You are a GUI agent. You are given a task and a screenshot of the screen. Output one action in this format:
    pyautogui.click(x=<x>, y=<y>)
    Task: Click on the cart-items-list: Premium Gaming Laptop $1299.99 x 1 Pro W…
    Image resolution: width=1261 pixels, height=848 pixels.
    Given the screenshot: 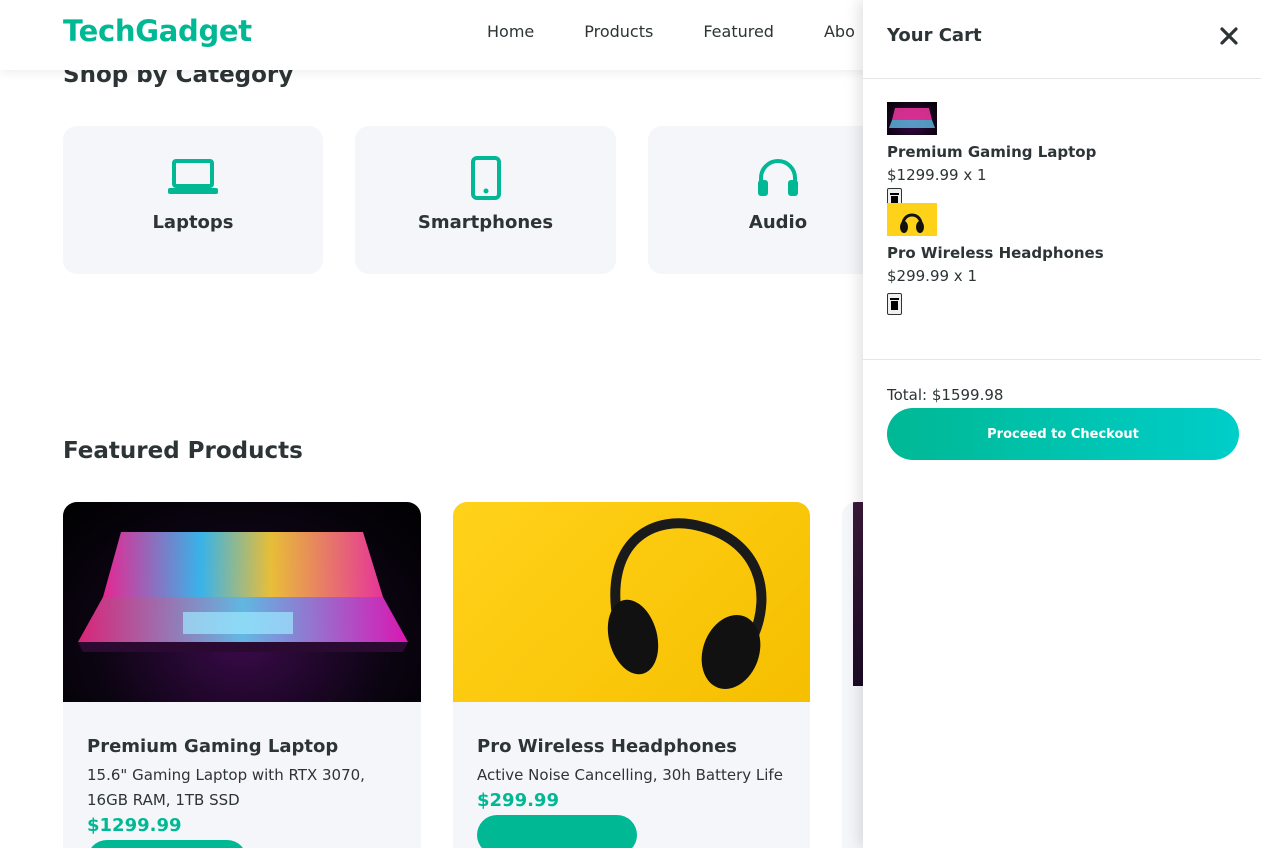 What is the action you would take?
    pyautogui.click(x=1062, y=219)
    